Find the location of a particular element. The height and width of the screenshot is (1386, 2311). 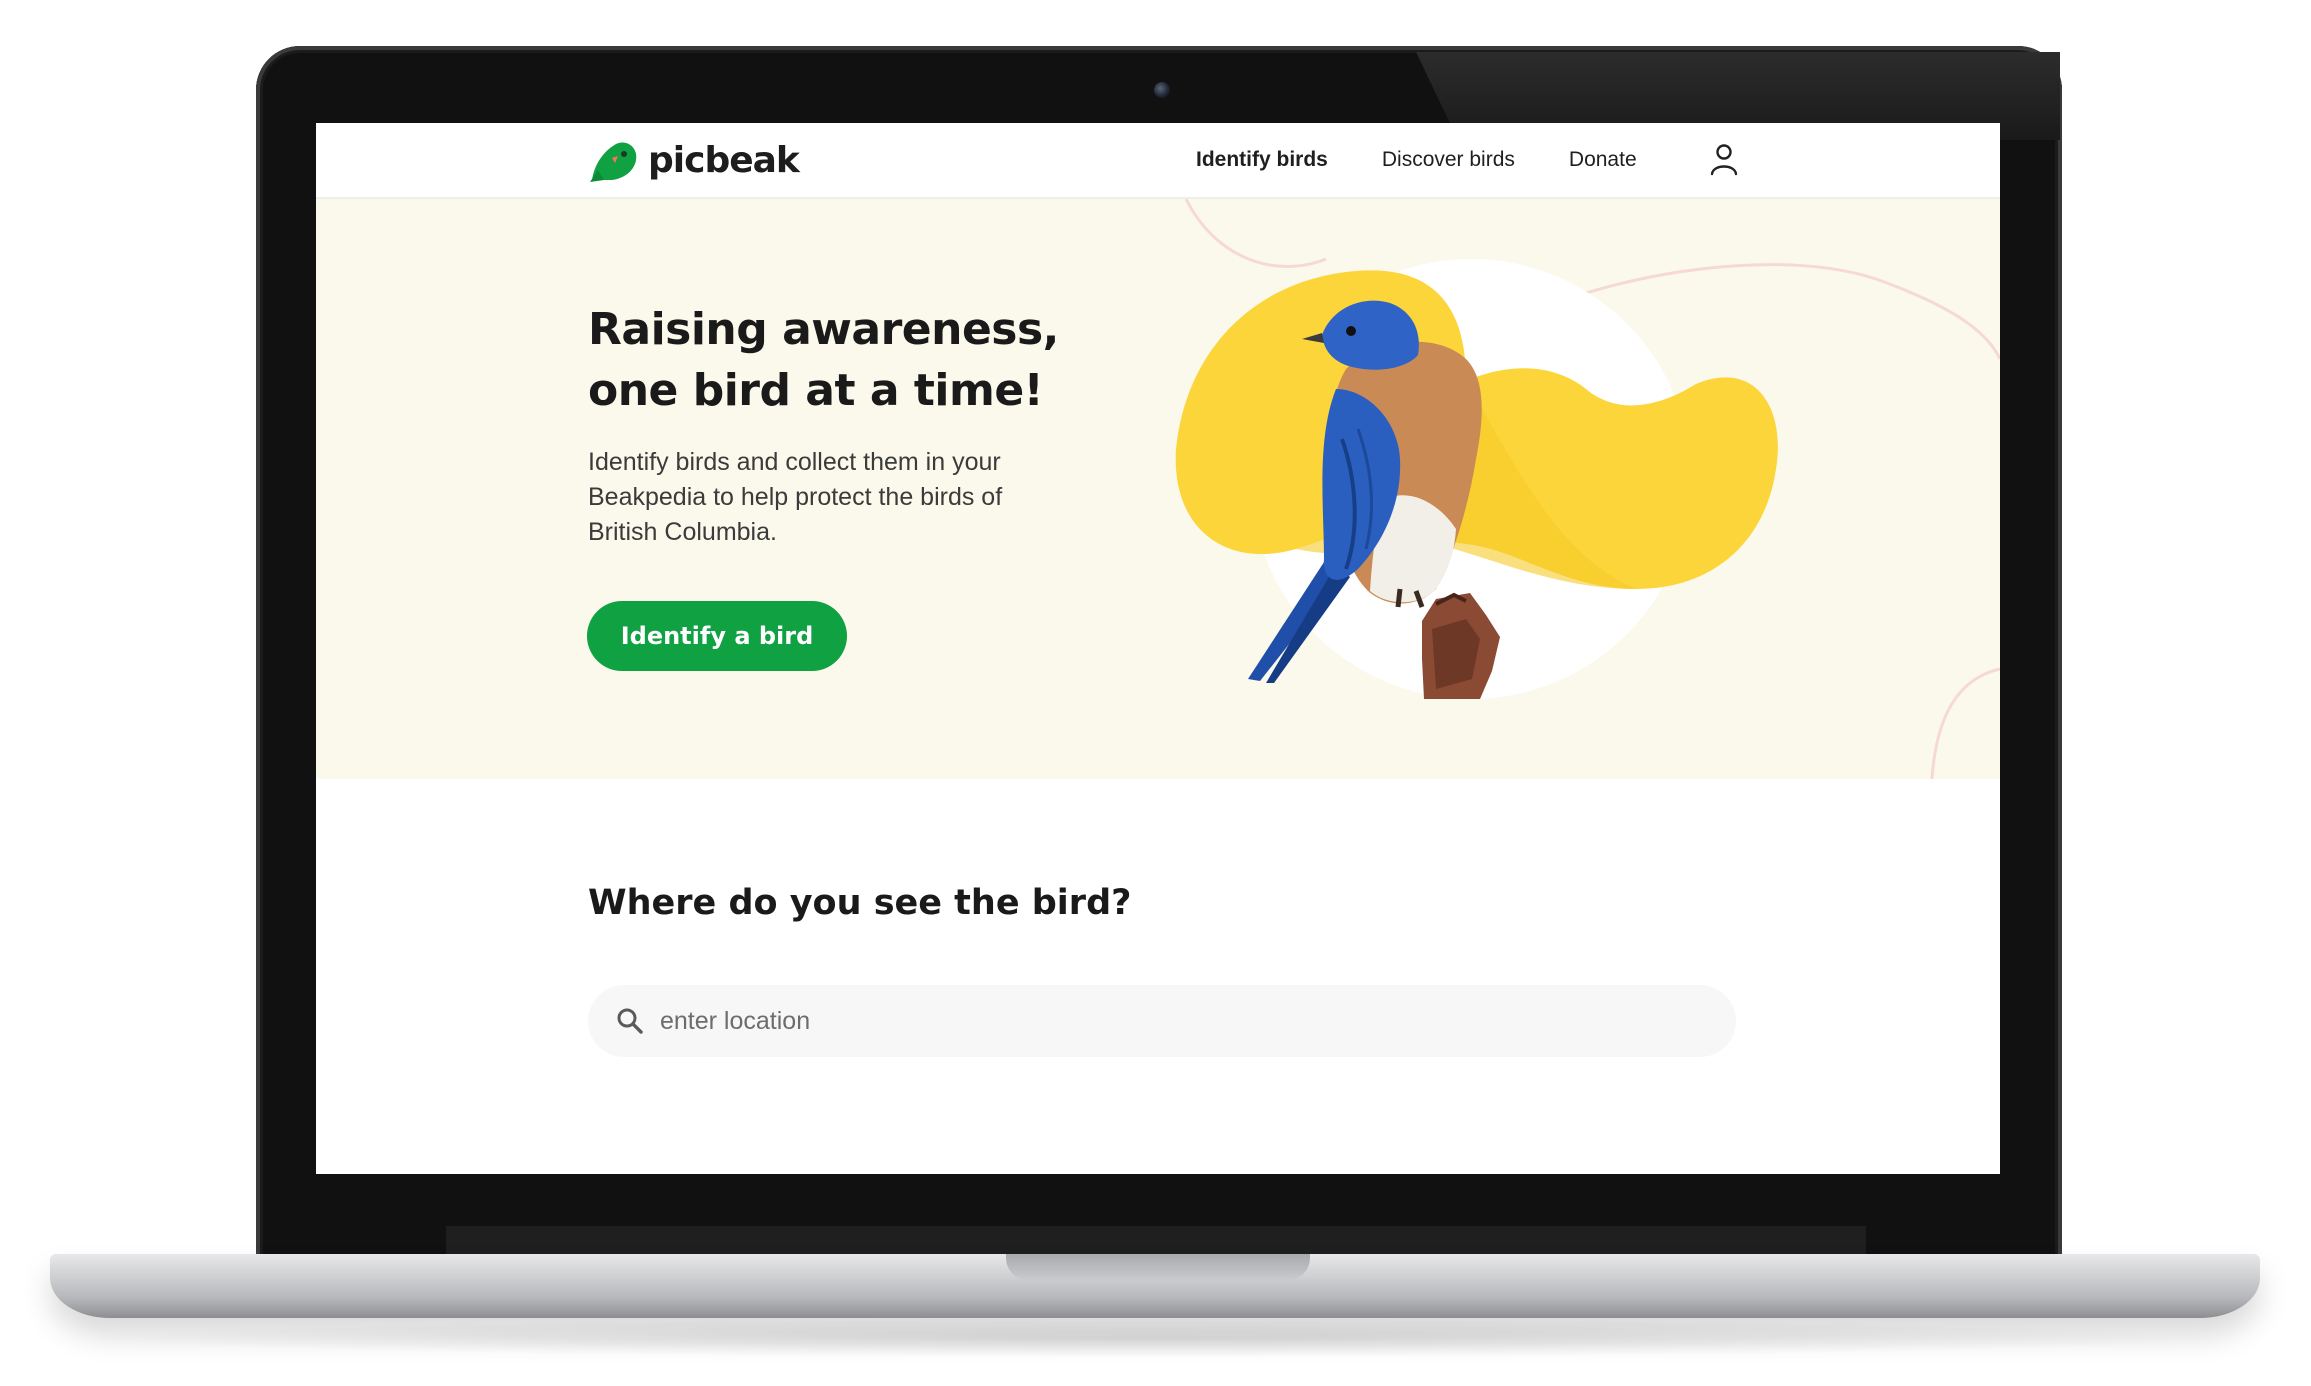

search-icon is located at coordinates (630, 1021).